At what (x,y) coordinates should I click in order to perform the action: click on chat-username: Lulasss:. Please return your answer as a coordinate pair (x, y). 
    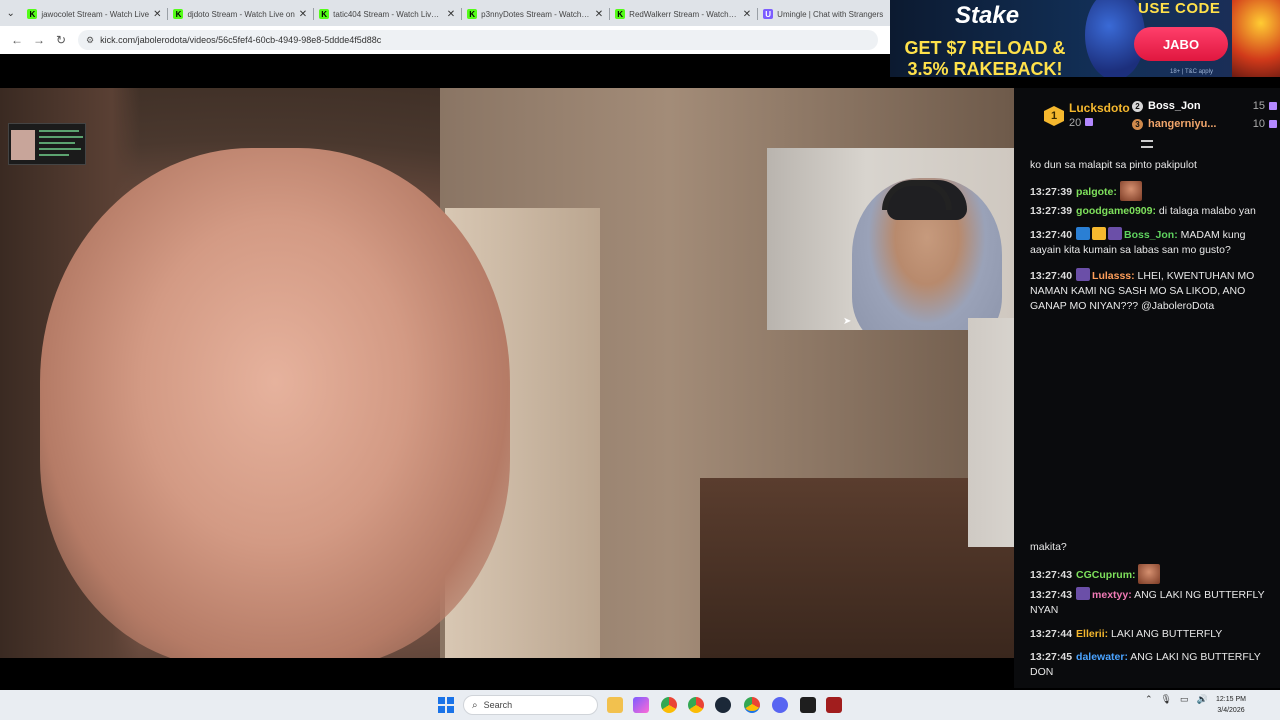
    Looking at the image, I should click on (1113, 276).